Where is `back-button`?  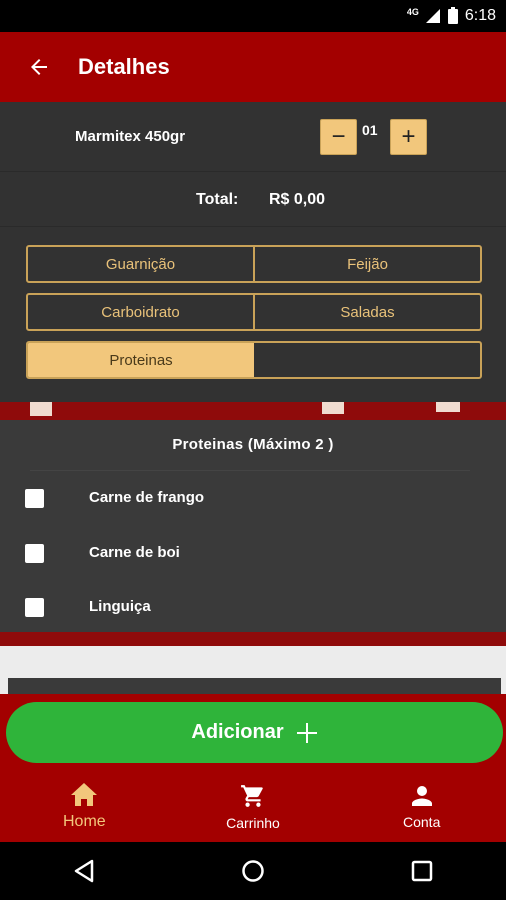 back-button is located at coordinates (39, 67).